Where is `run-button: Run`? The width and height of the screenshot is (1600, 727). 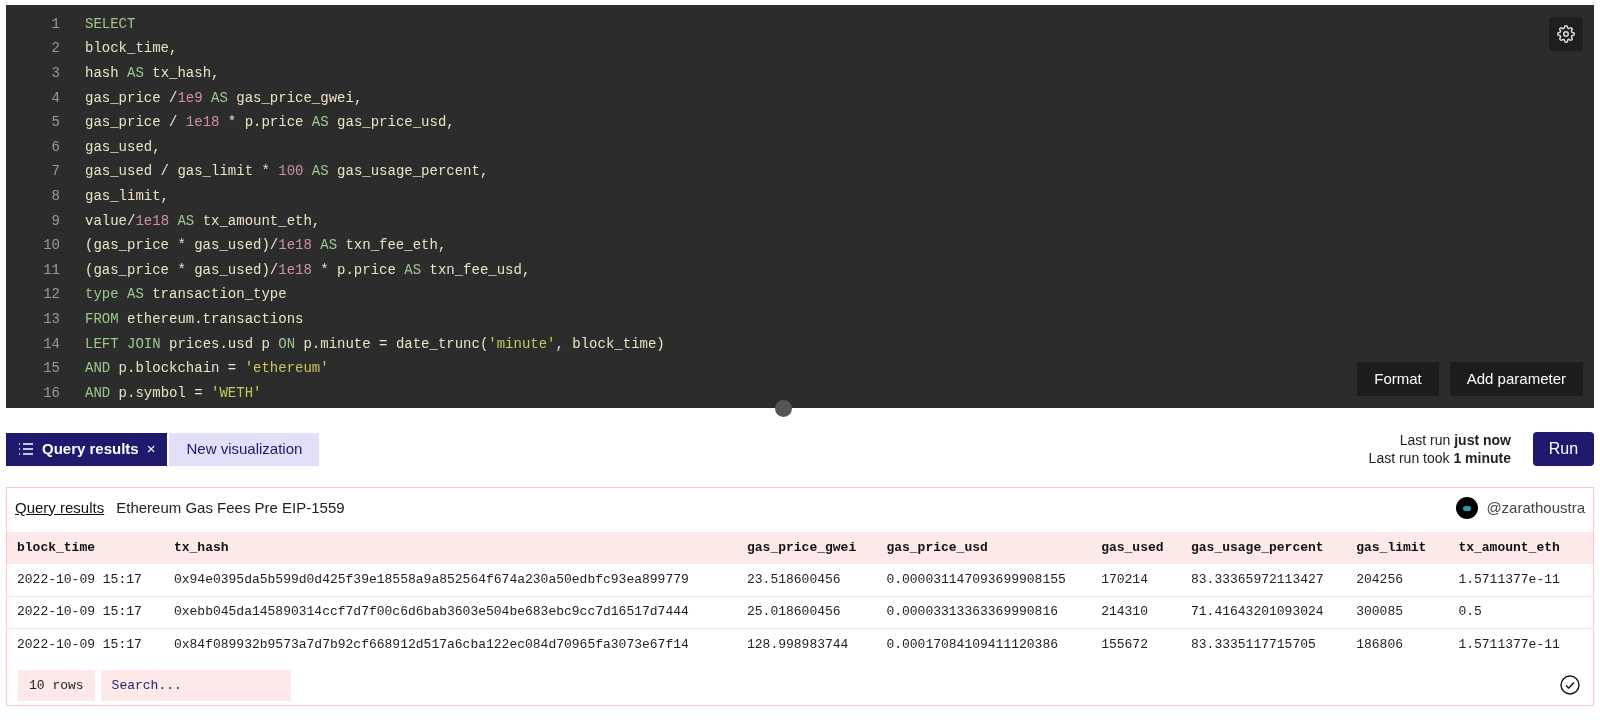
run-button: Run is located at coordinates (1563, 449).